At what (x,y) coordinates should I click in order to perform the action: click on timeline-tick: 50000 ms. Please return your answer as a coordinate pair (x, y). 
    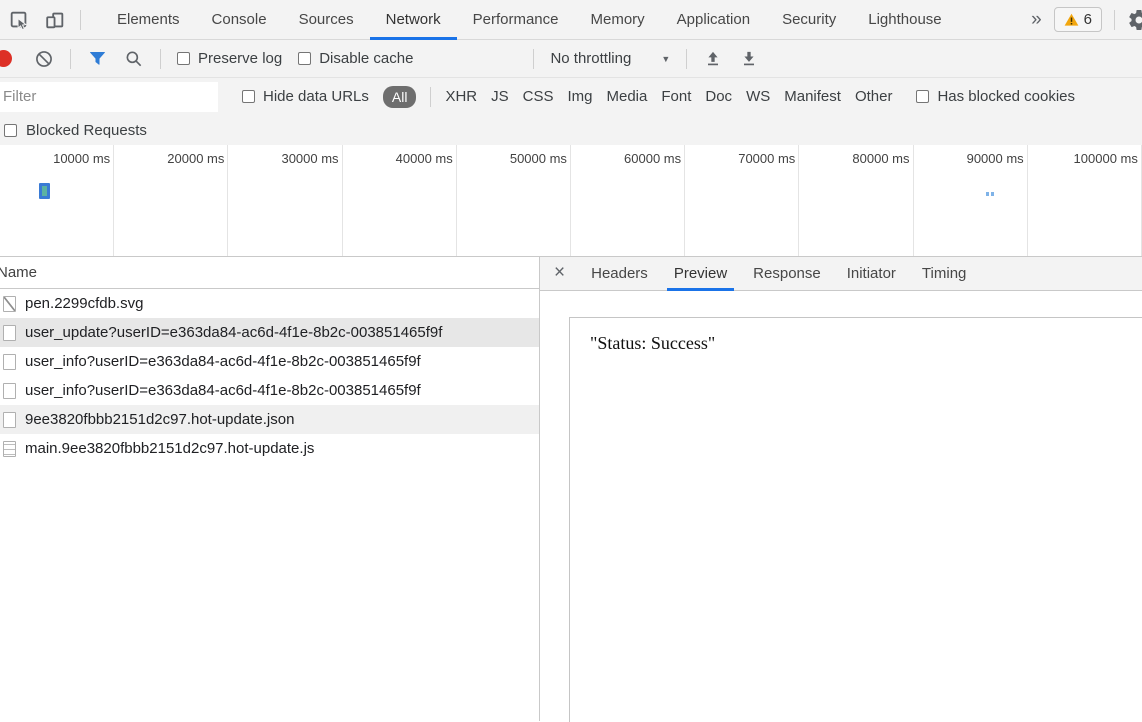
    Looking at the image, I should click on (514, 200).